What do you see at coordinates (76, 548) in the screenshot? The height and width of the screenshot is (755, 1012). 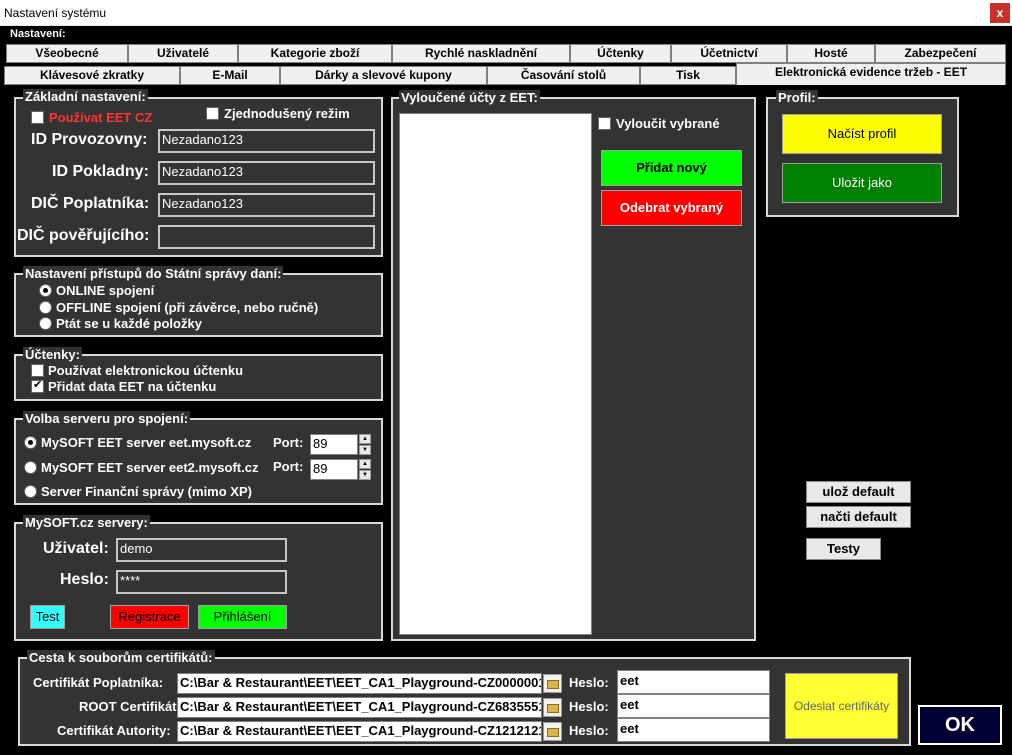 I see `mysoft-user-label: Uživatel:` at bounding box center [76, 548].